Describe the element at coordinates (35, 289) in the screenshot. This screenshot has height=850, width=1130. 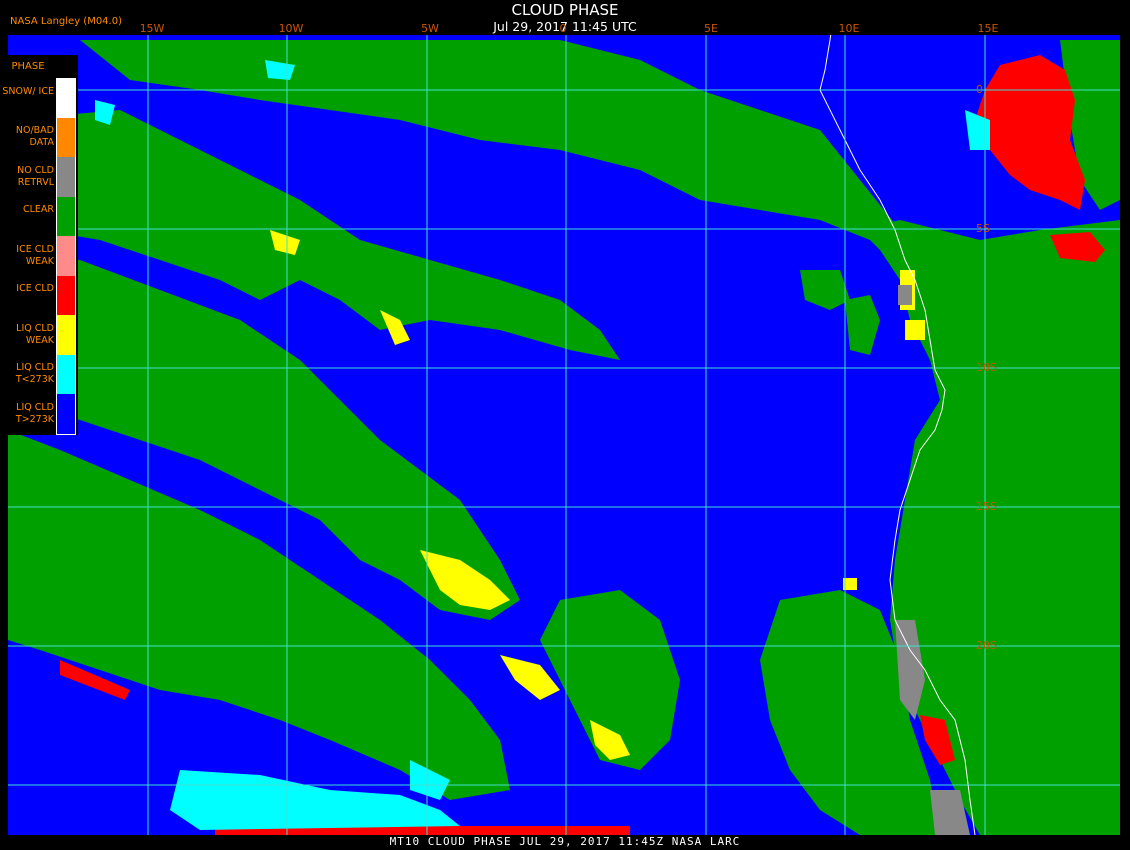
I see `legend-label: ICE CLD` at that location.